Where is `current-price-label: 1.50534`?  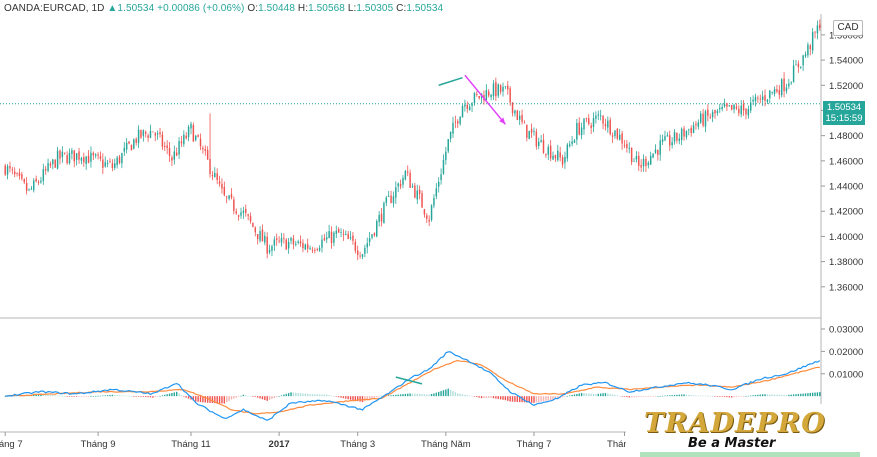 current-price-label: 1.50534 is located at coordinates (844, 107).